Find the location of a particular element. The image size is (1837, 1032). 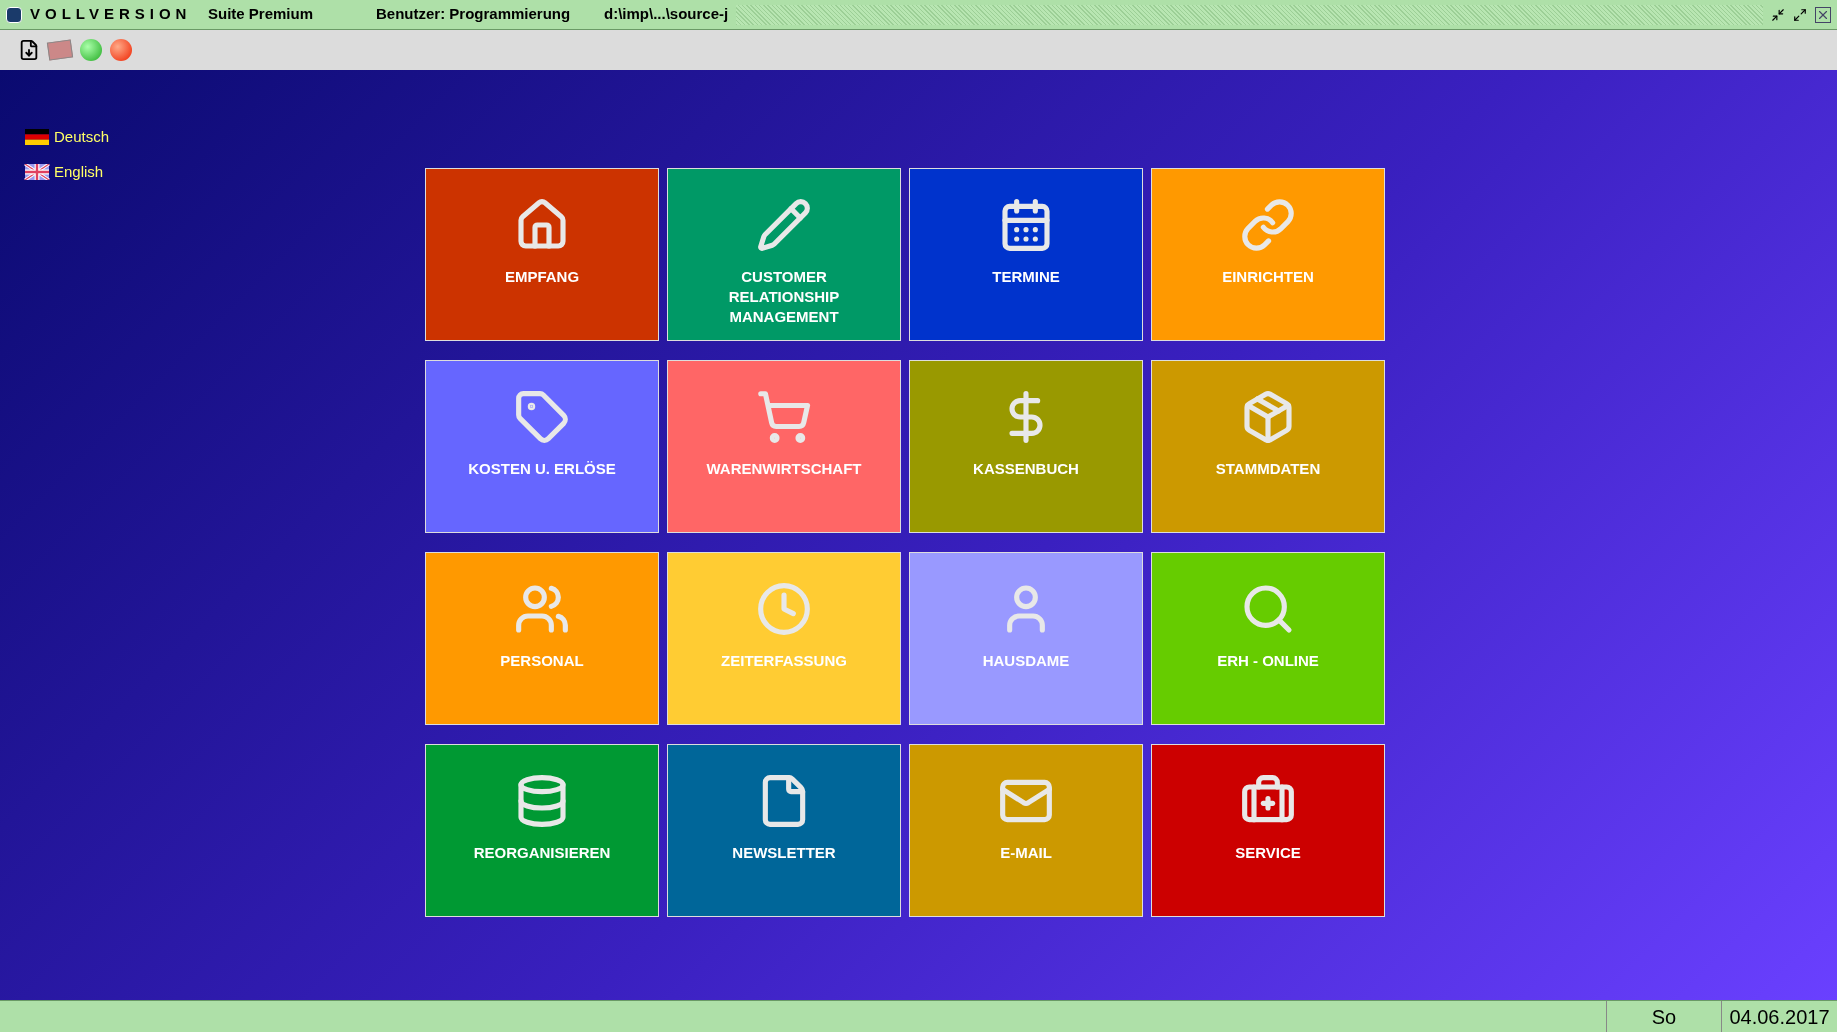

pencil-icon is located at coordinates (784, 224).